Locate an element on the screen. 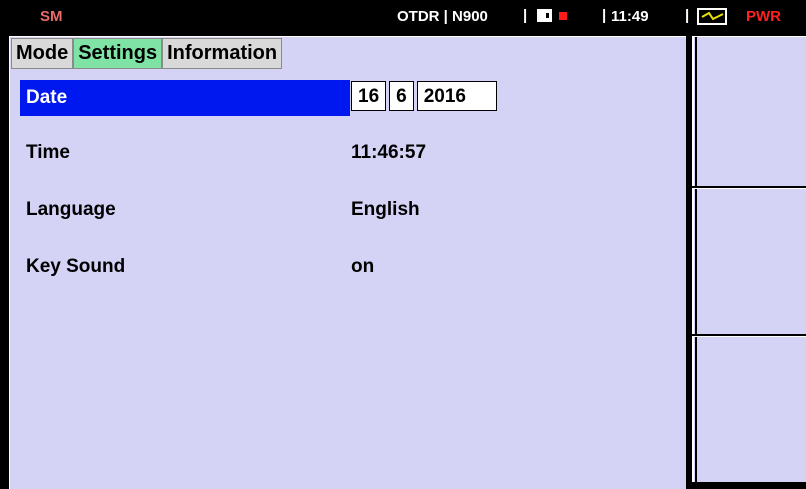 The width and height of the screenshot is (806, 489). time-label: Time is located at coordinates (48, 152).